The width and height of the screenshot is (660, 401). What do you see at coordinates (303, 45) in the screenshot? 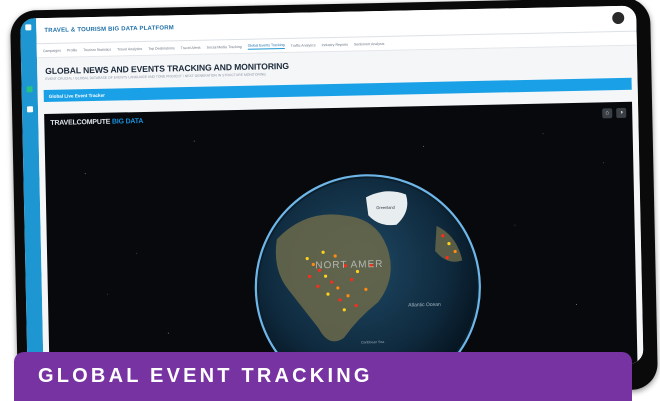
I see `tab-traffic-analytics: Traffic Analytics` at bounding box center [303, 45].